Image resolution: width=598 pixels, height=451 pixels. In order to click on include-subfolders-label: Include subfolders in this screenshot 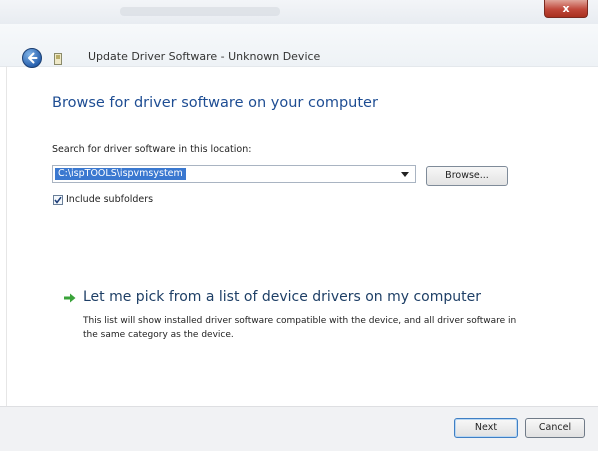, I will do `click(109, 199)`.